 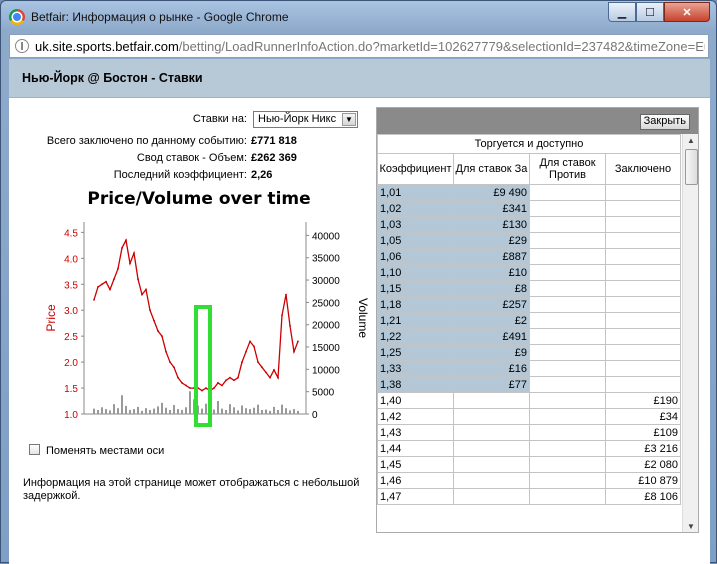 I want to click on selection-value: Нью-Йорк Никс, so click(x=297, y=119).